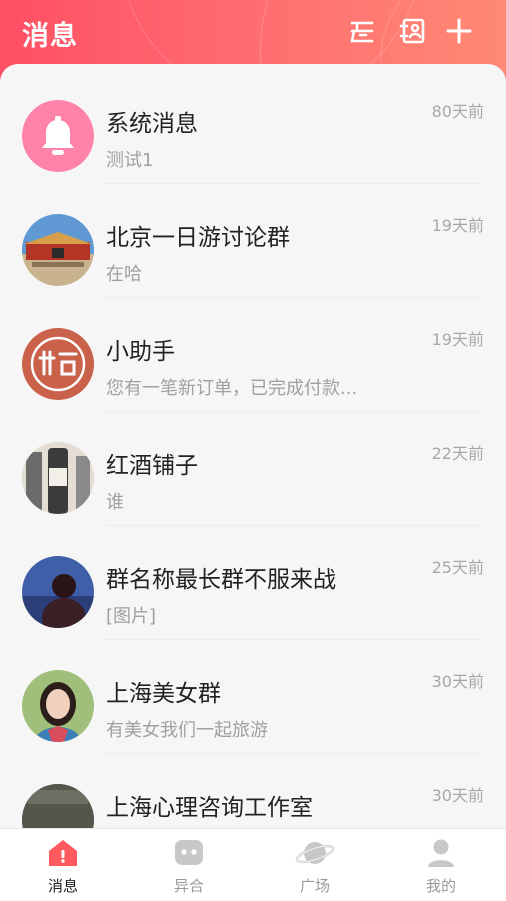 This screenshot has width=506, height=901. Describe the element at coordinates (188, 886) in the screenshot. I see `tab-label: 异合` at that location.